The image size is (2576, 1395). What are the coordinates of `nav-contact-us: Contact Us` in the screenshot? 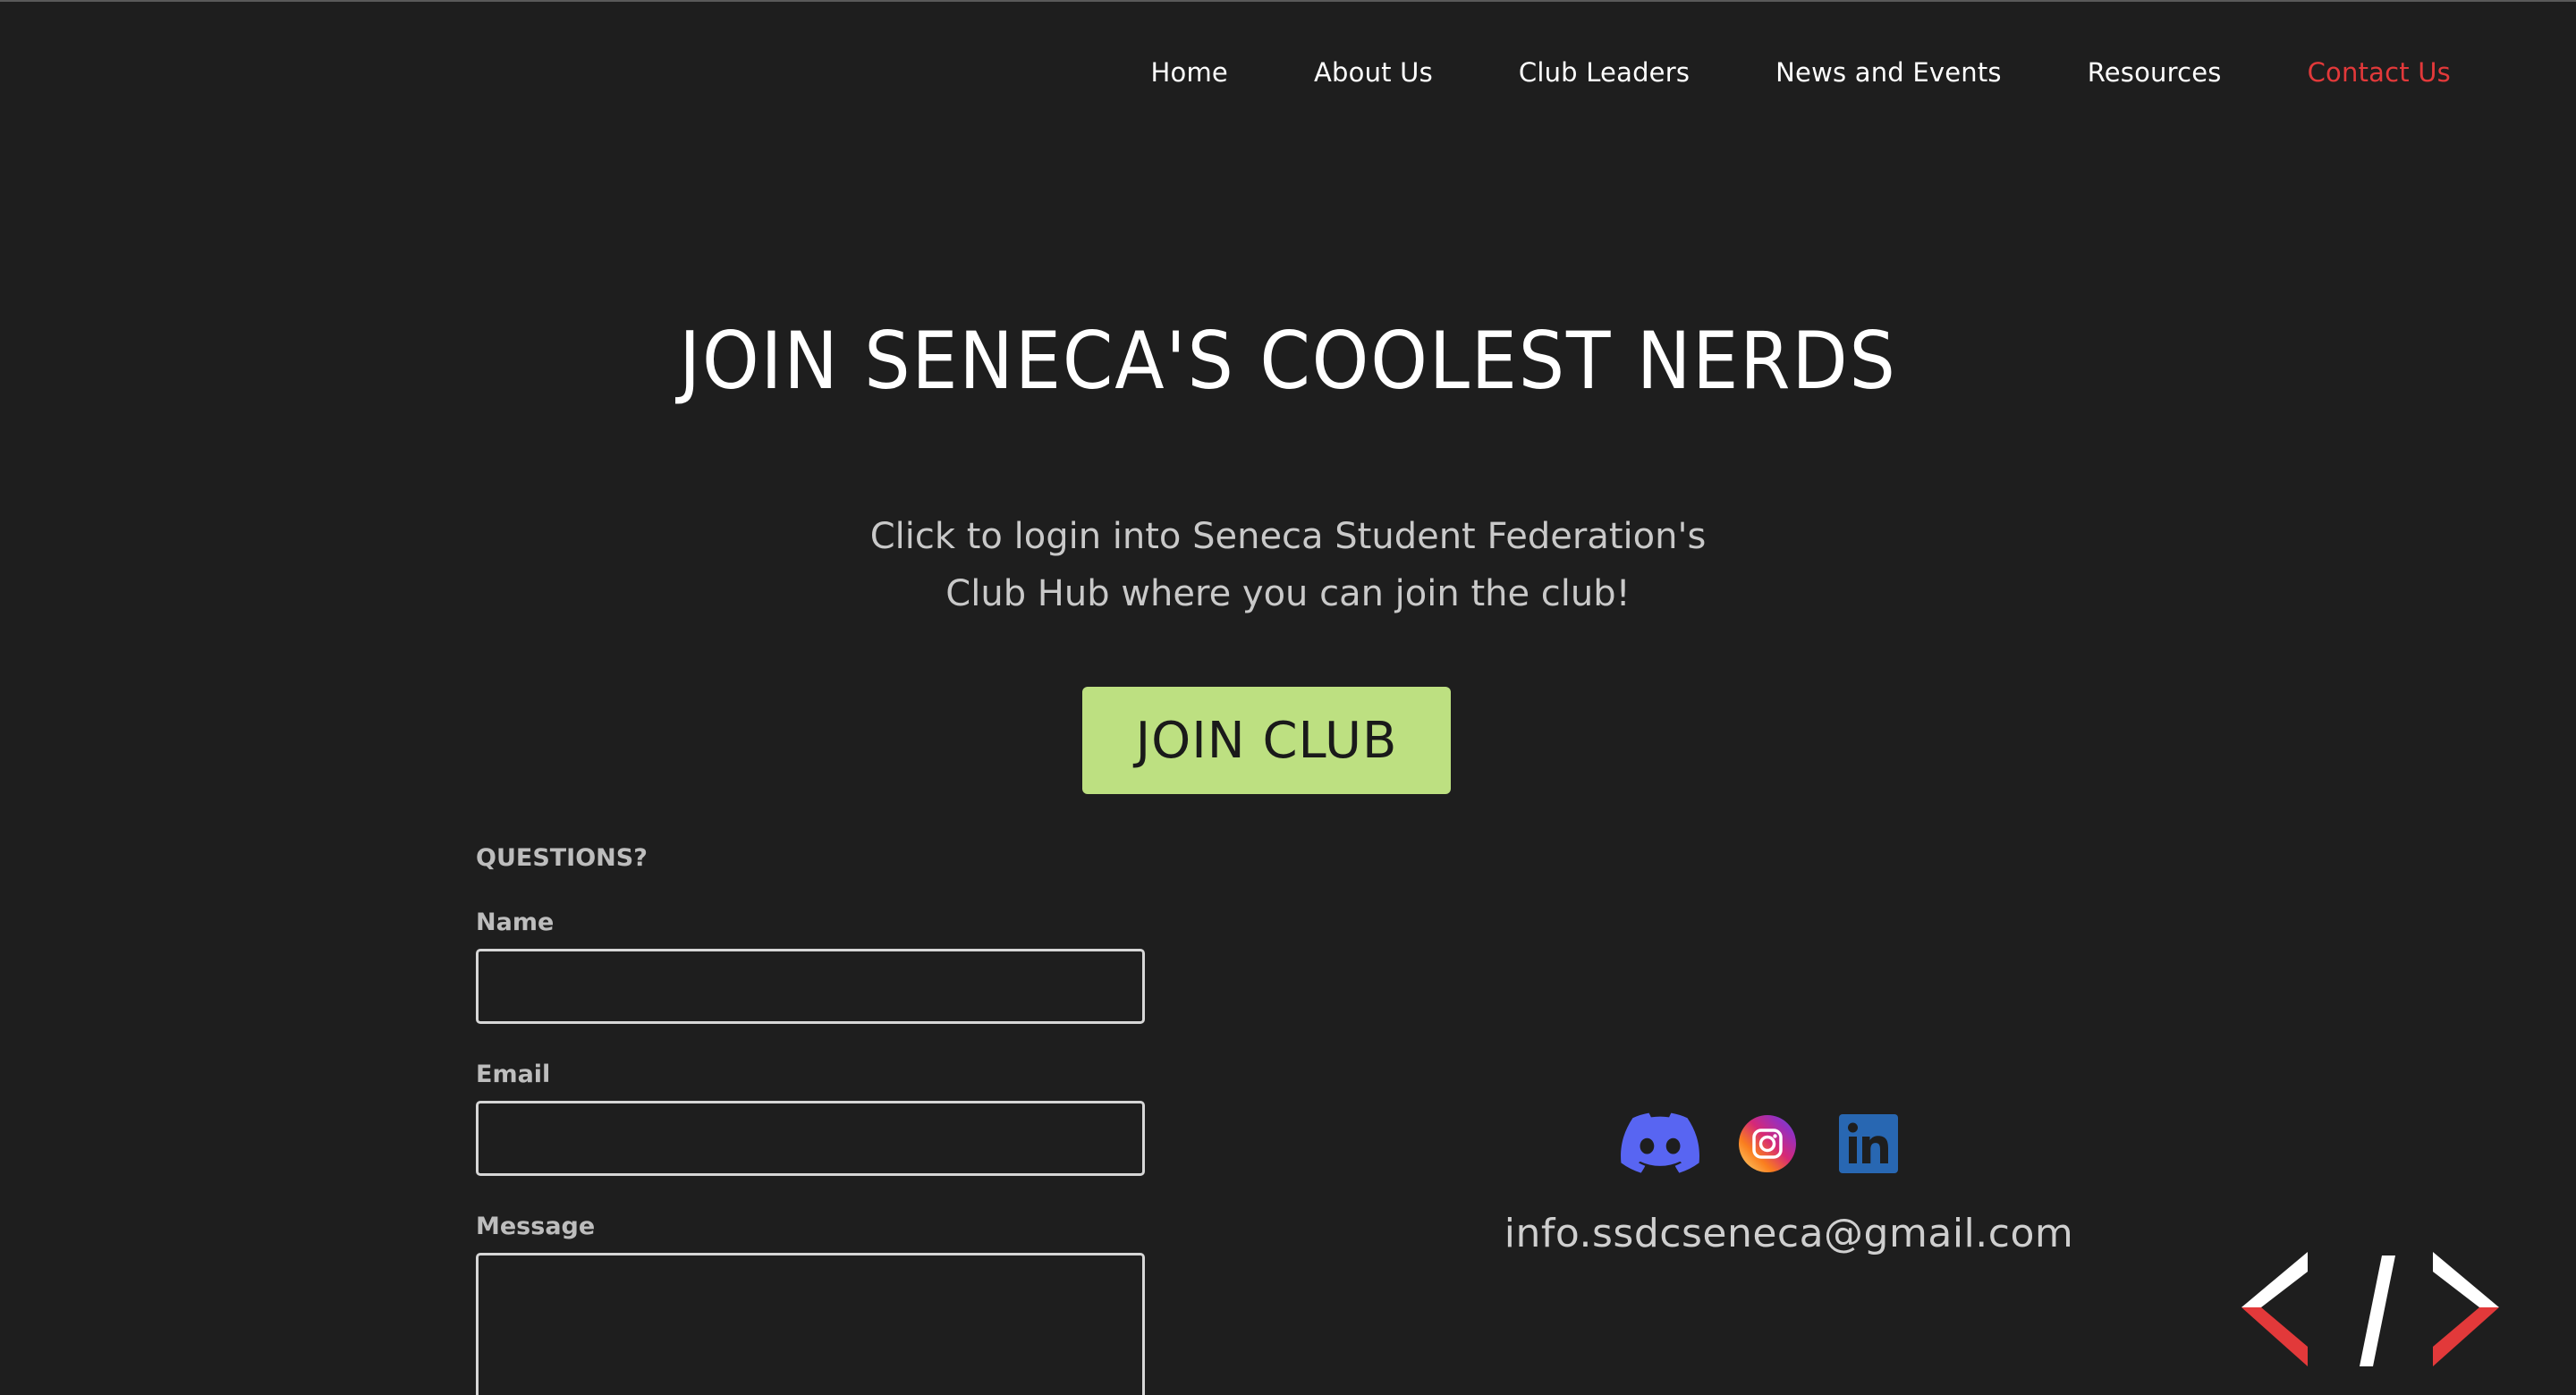 It's located at (2379, 72).